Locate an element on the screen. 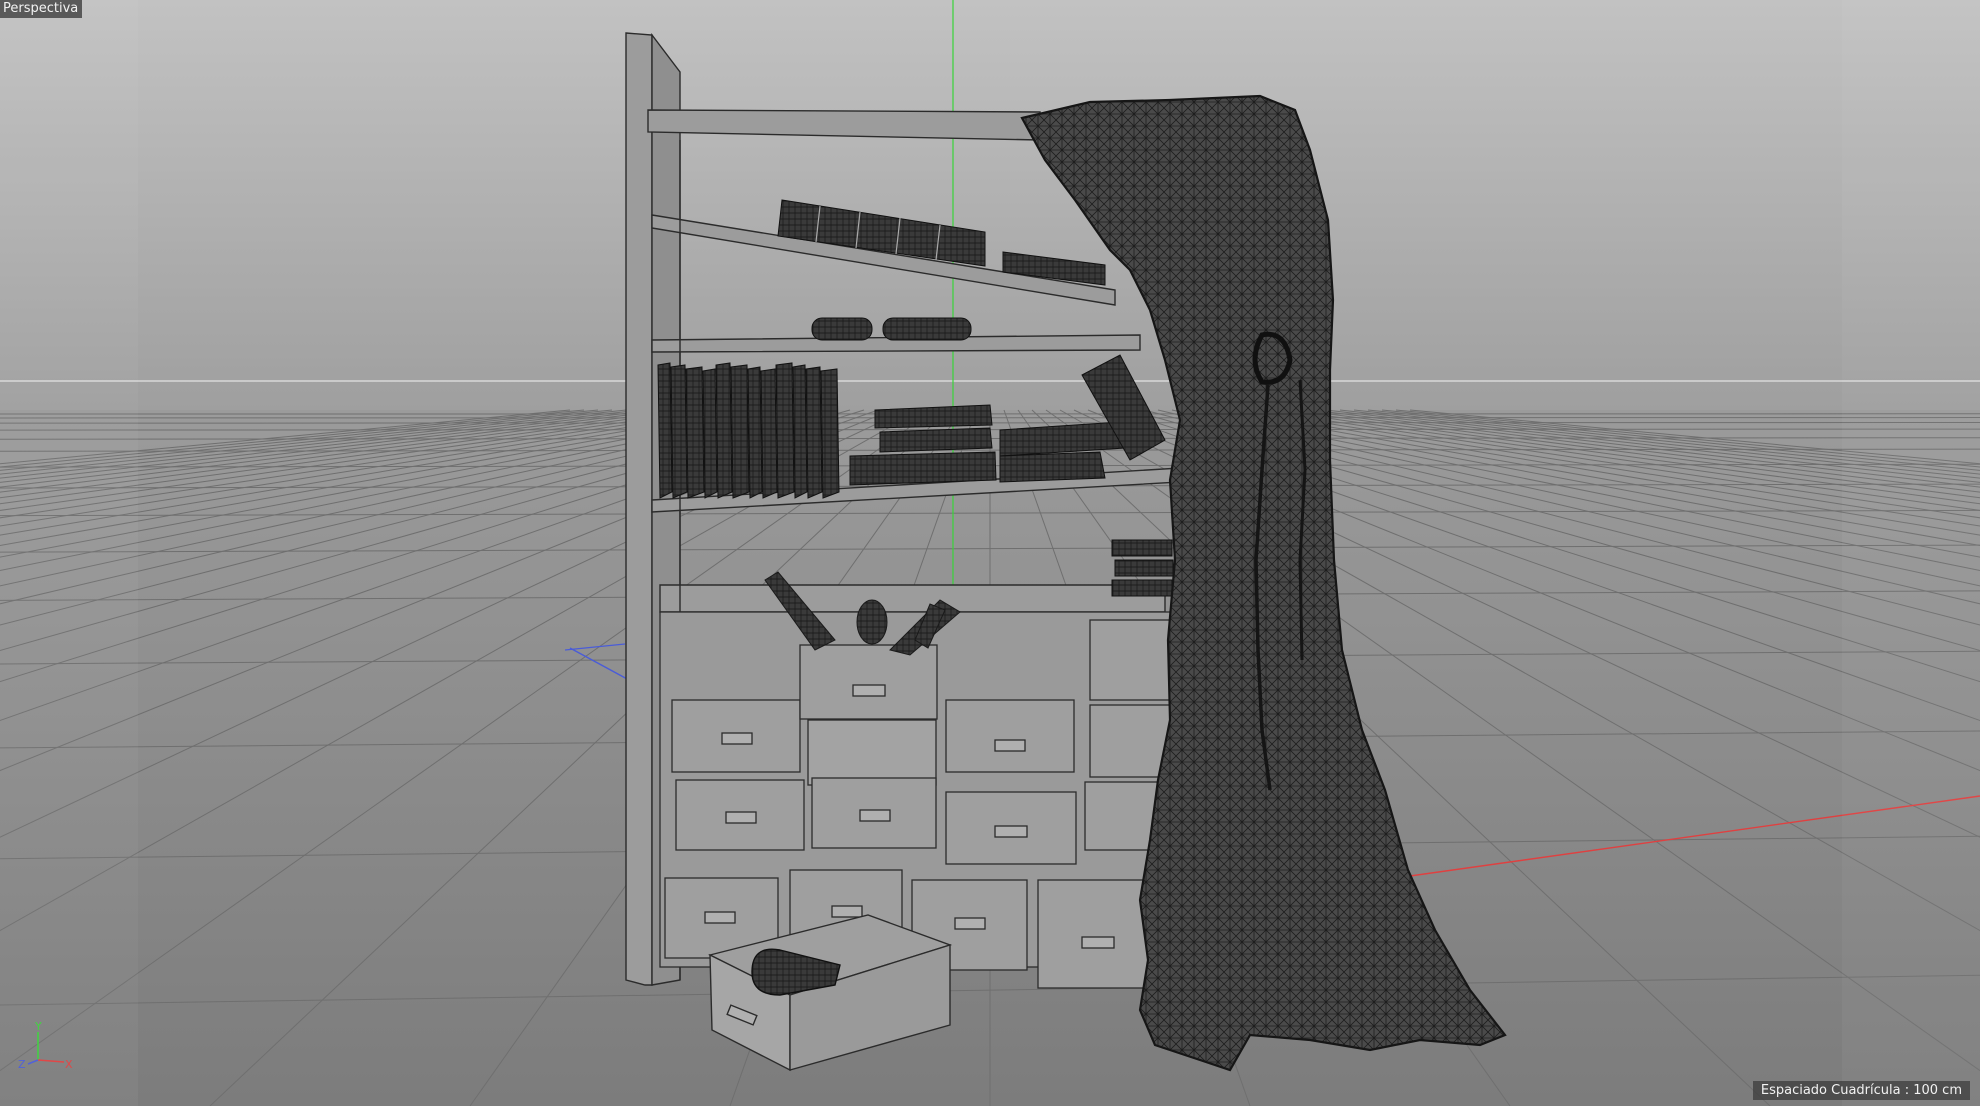 The image size is (1980, 1106). right-shade is located at coordinates (1911, 553).